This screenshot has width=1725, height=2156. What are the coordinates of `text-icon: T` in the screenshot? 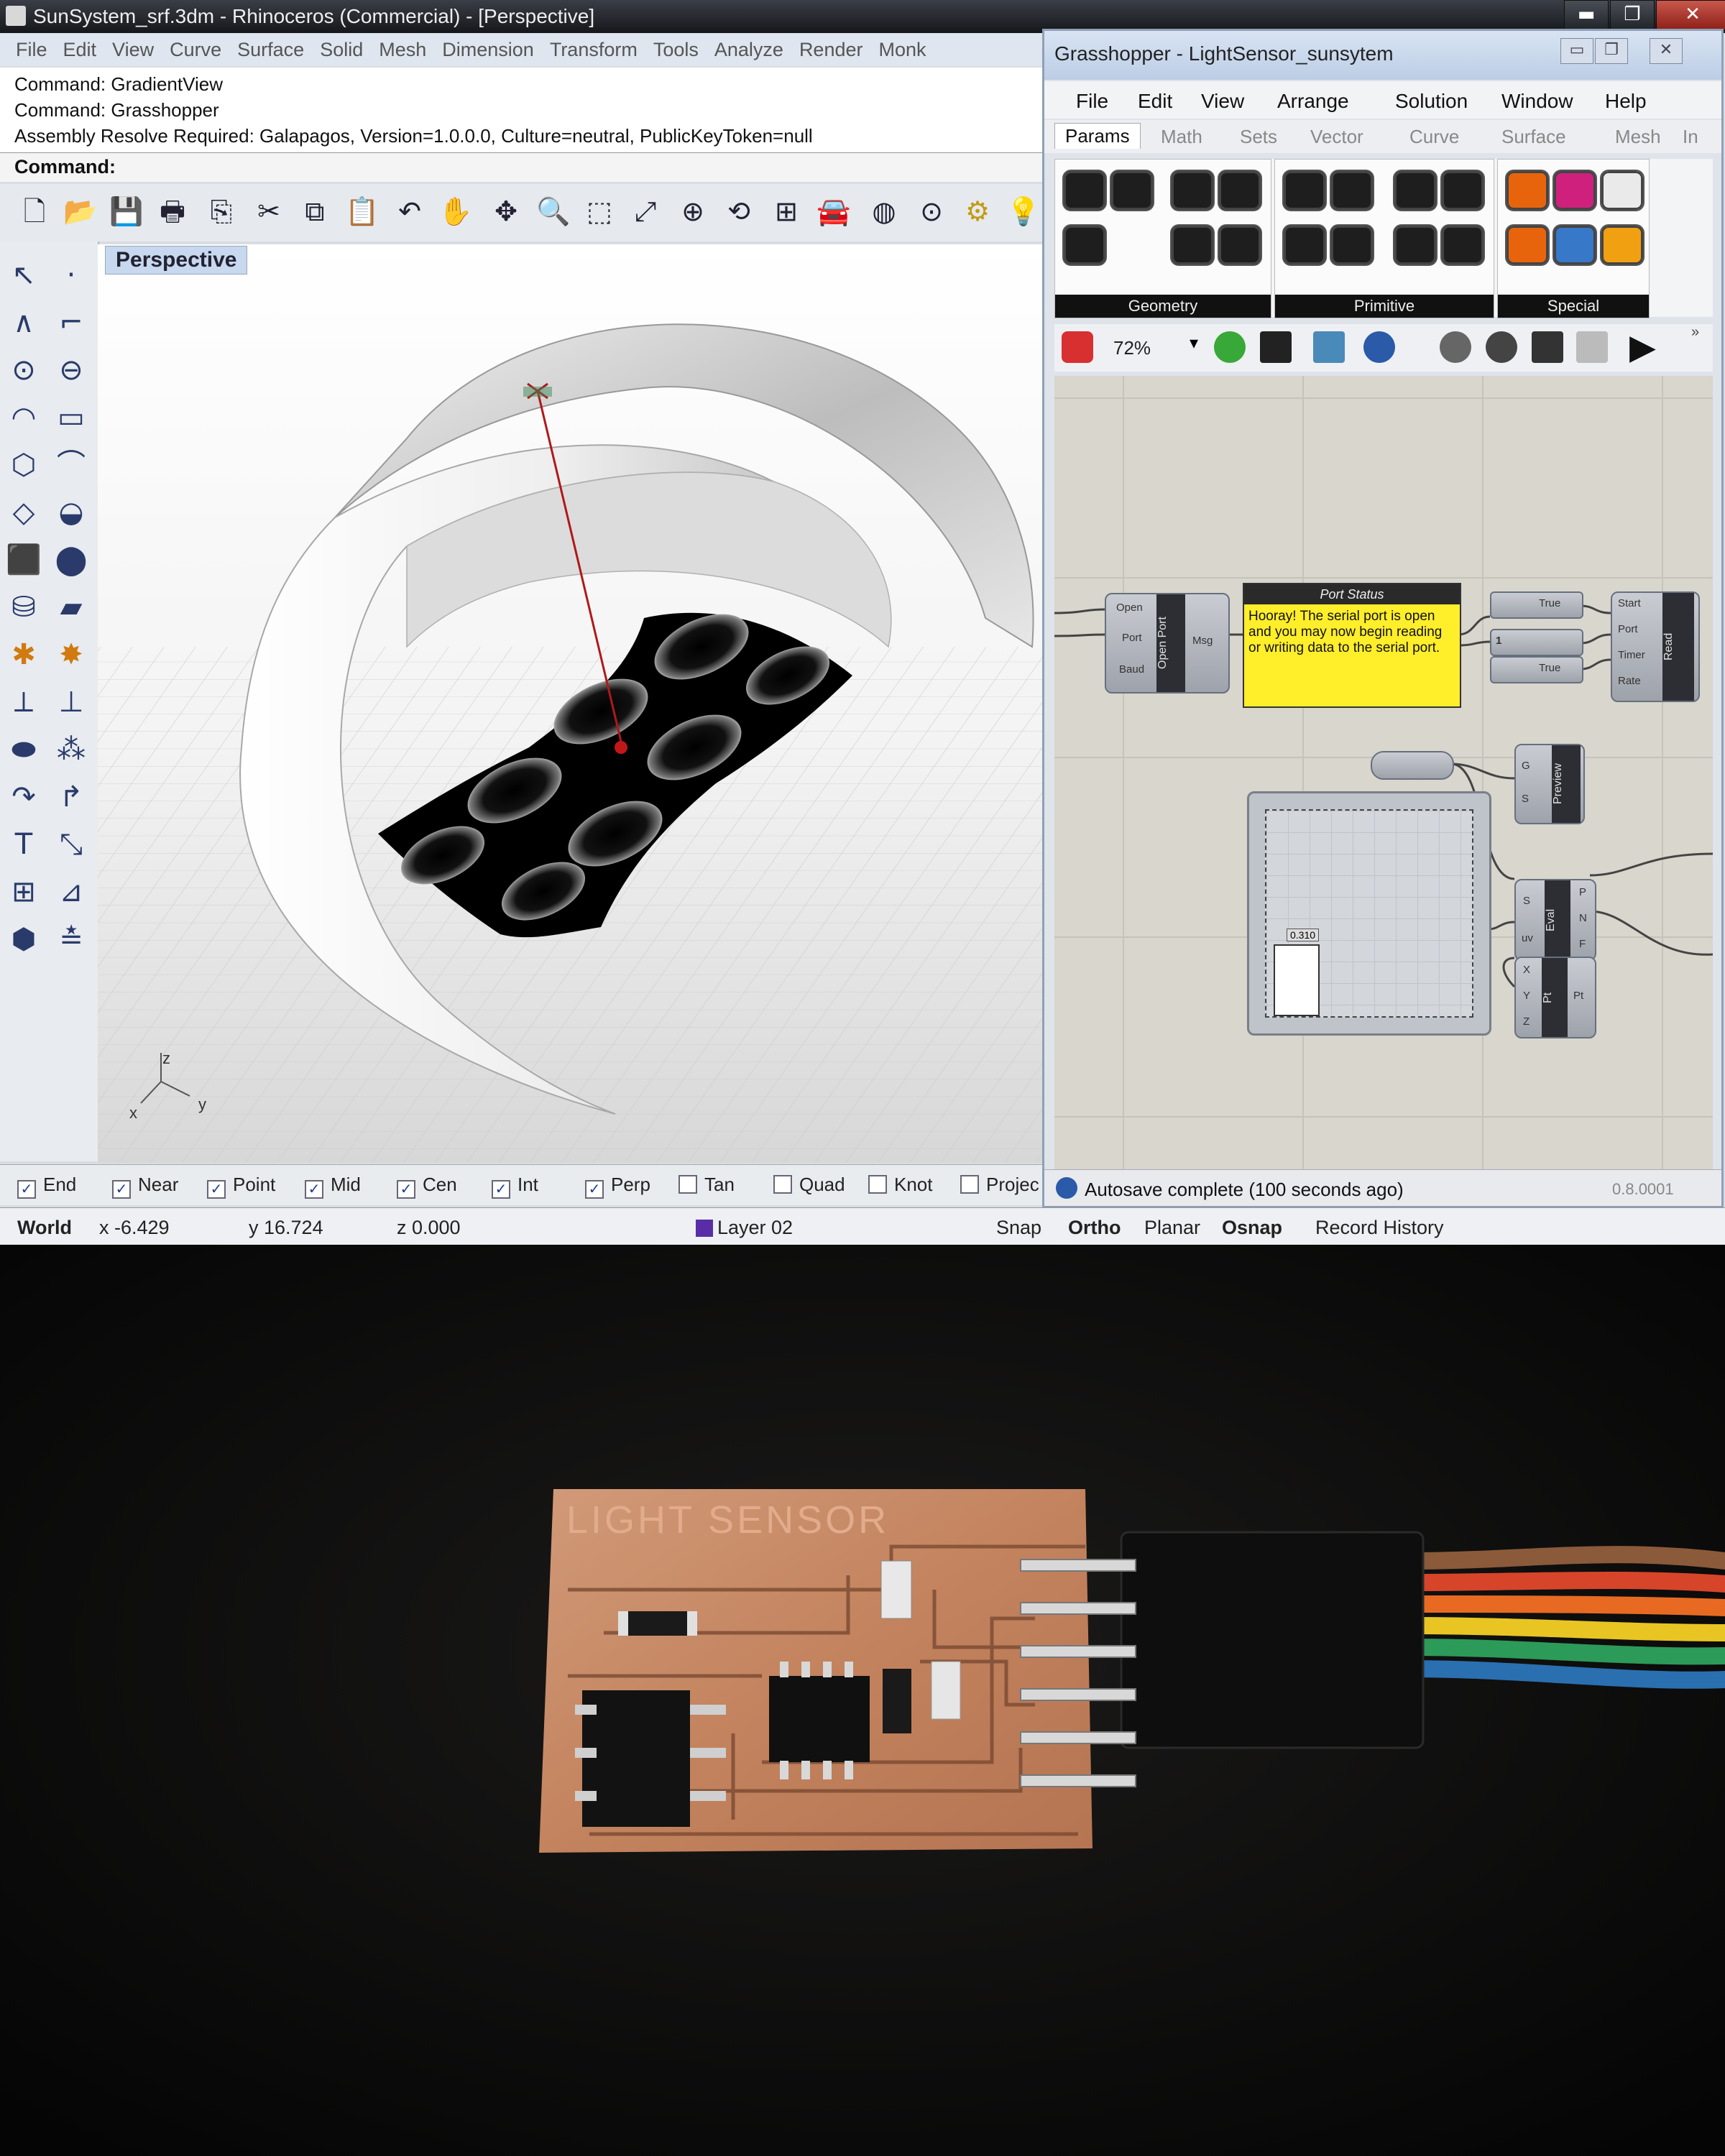 It's located at (23, 844).